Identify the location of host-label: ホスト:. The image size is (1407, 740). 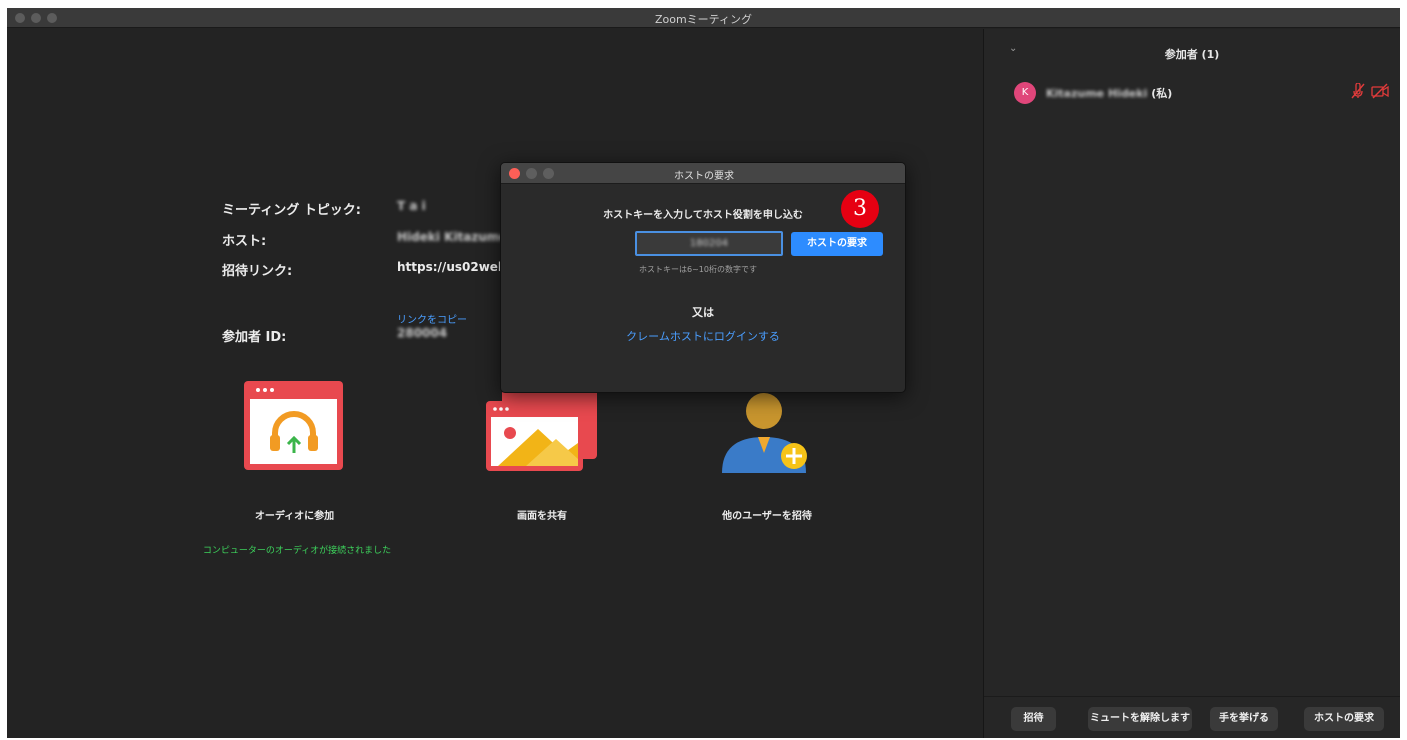
(244, 241).